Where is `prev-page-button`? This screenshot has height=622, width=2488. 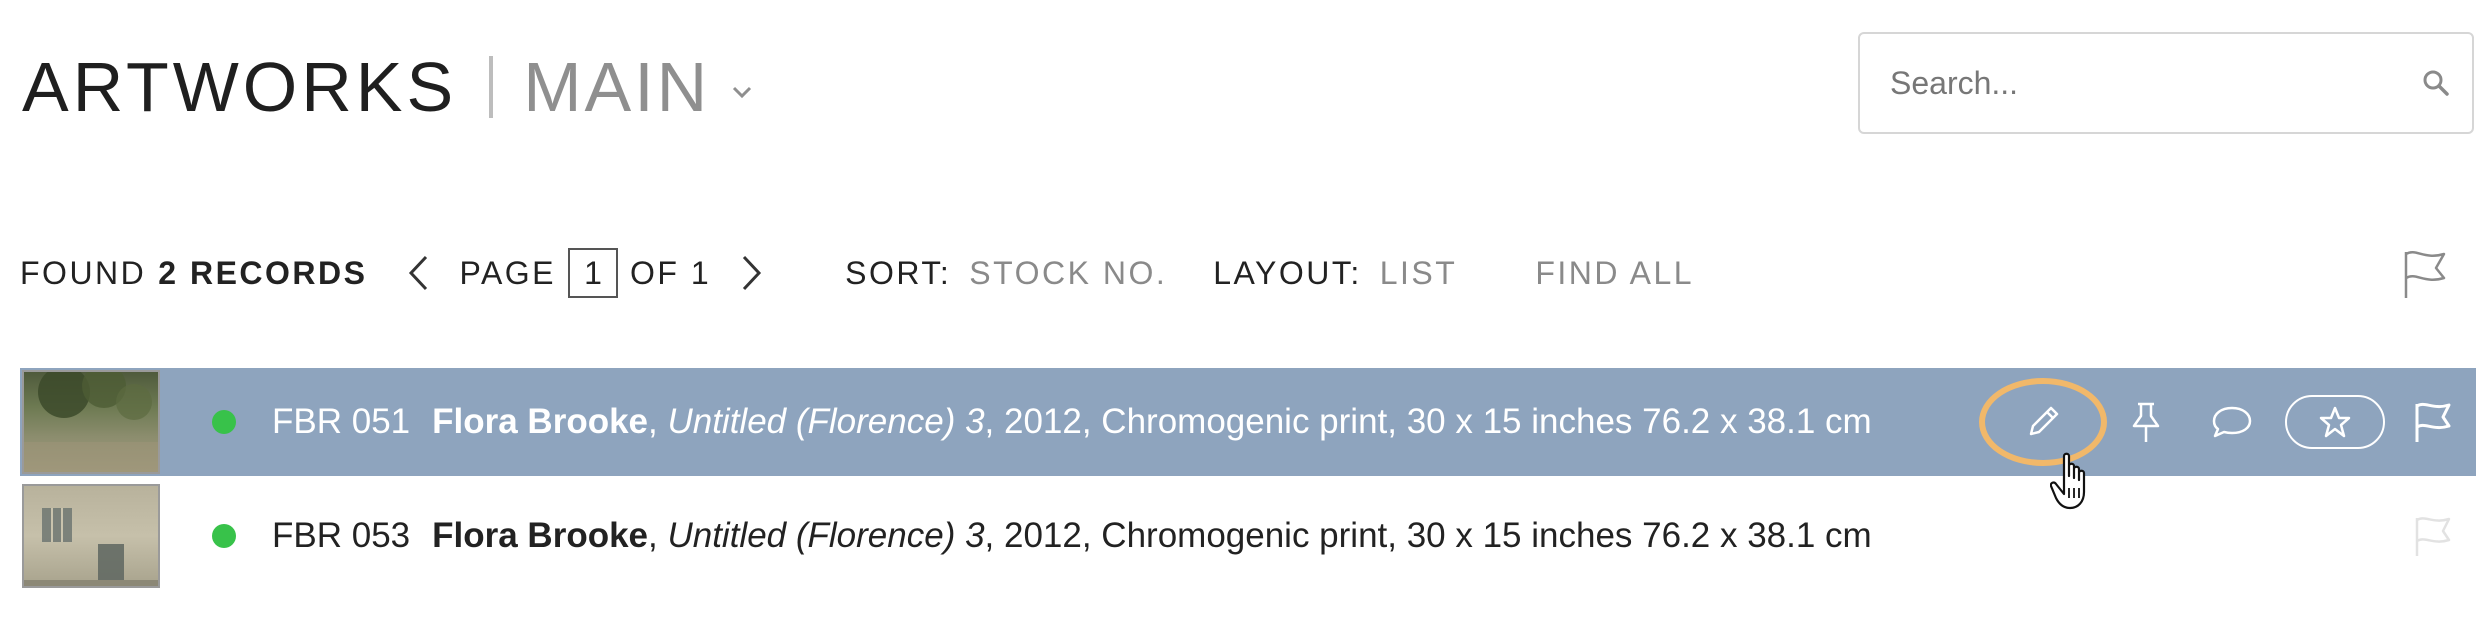 prev-page-button is located at coordinates (418, 273).